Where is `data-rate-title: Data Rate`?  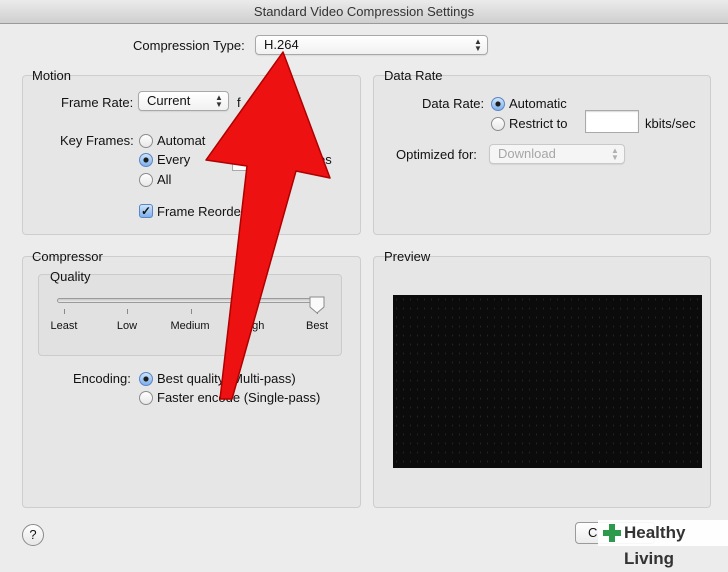 data-rate-title: Data Rate is located at coordinates (413, 75).